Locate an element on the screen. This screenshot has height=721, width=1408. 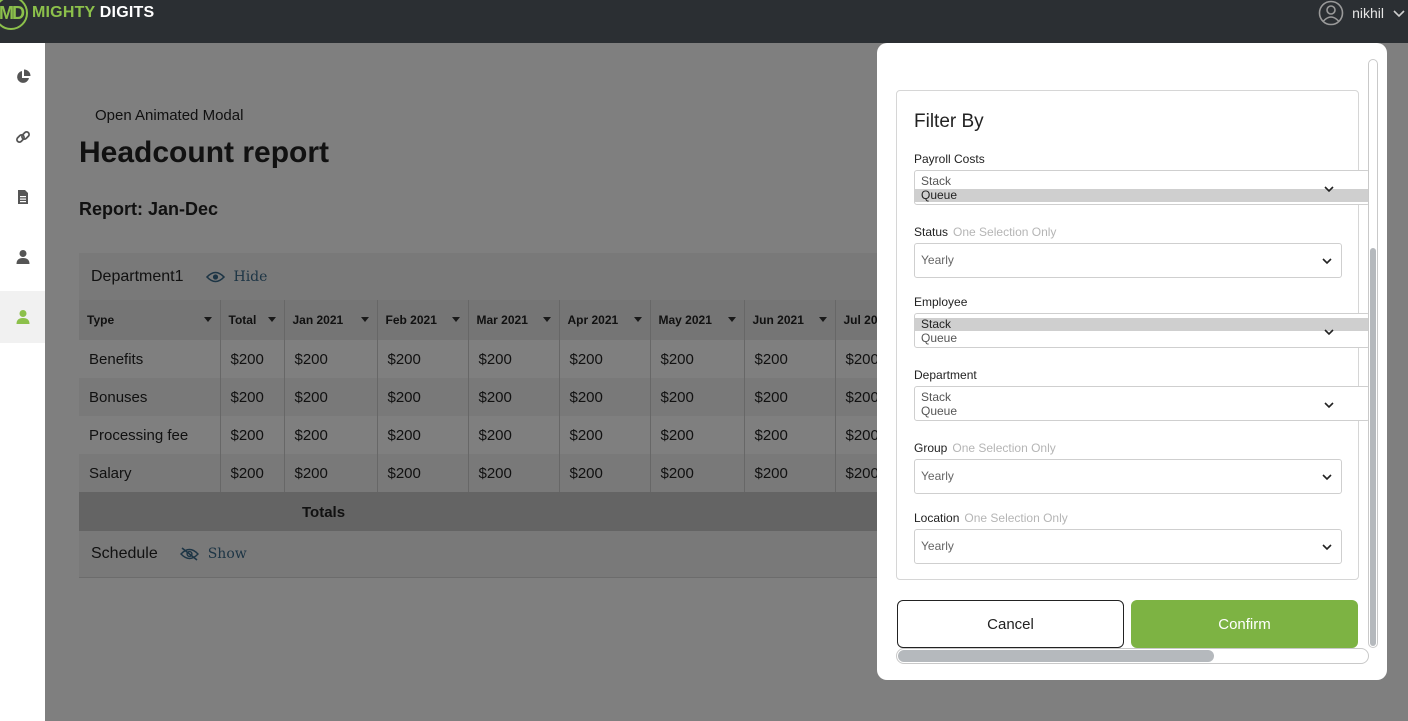
department-label: Department is located at coordinates (945, 375).